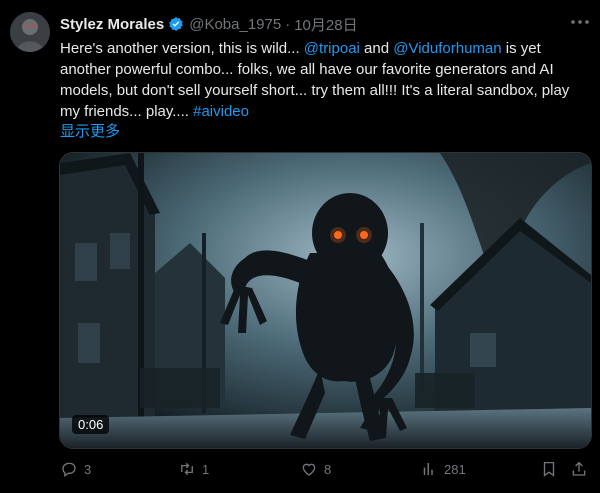  Describe the element at coordinates (90, 130) in the screenshot. I see `show-more-link: 显示更多` at that location.